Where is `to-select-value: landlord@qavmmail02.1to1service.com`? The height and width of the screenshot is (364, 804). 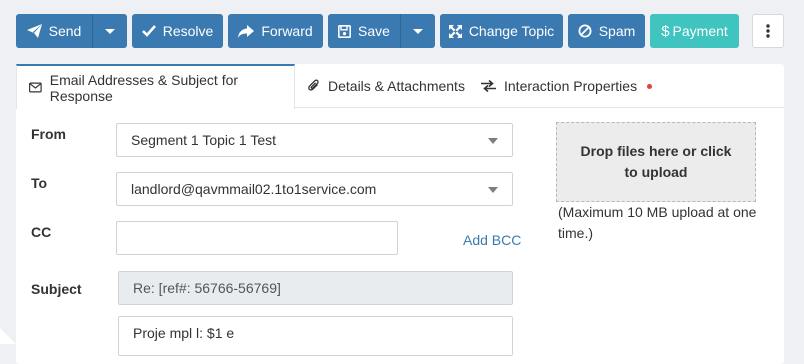 to-select-value: landlord@qavmmail02.1to1service.com is located at coordinates (253, 189).